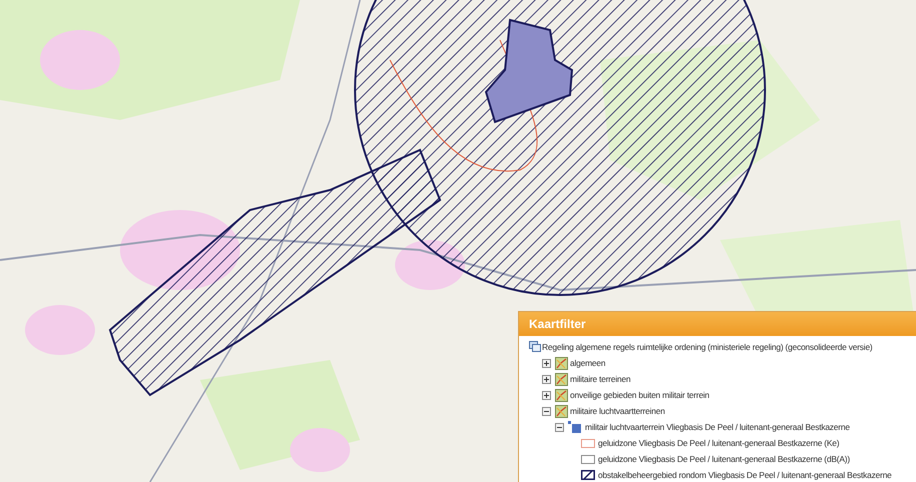  Describe the element at coordinates (719, 443) in the screenshot. I see `tree-item-label: geluidzone Vliegbasis De Peel / luitenant-generaal Bestkazerne (Ke)` at that location.